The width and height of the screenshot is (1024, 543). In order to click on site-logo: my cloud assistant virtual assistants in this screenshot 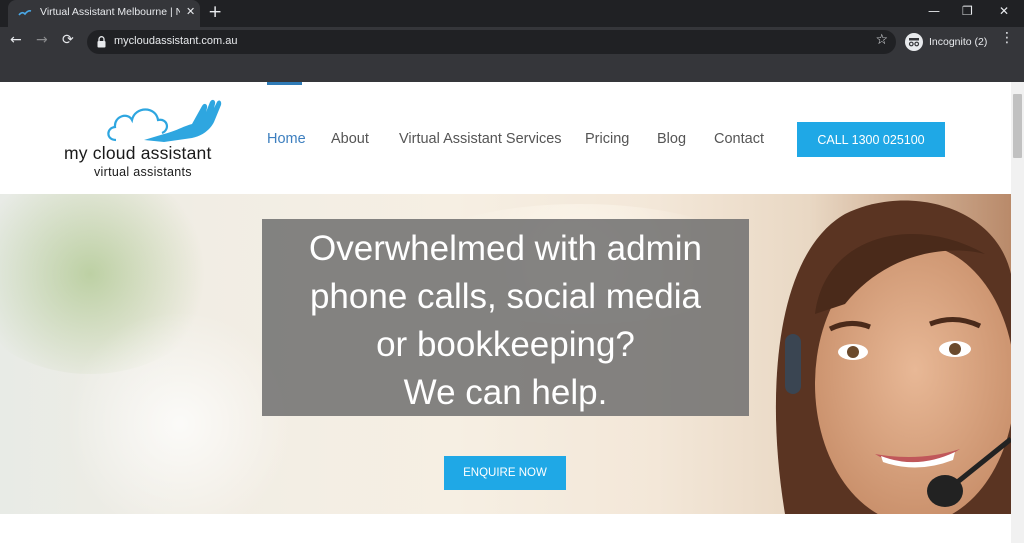, I will do `click(147, 139)`.